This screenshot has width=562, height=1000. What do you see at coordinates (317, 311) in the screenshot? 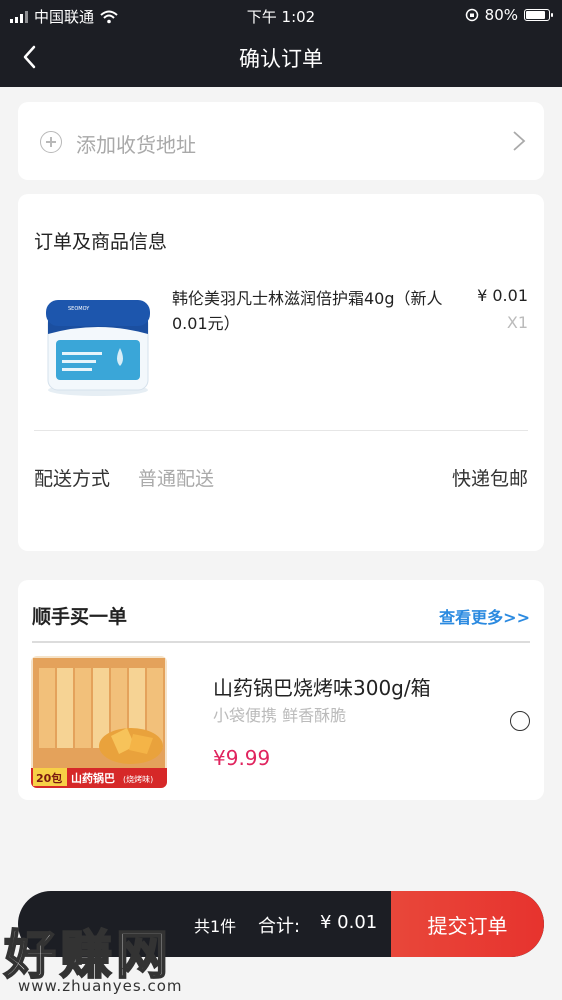
I see `product-name: 韩伦美羽凡士林滋润倍护霜40g（新人0.01元）` at bounding box center [317, 311].